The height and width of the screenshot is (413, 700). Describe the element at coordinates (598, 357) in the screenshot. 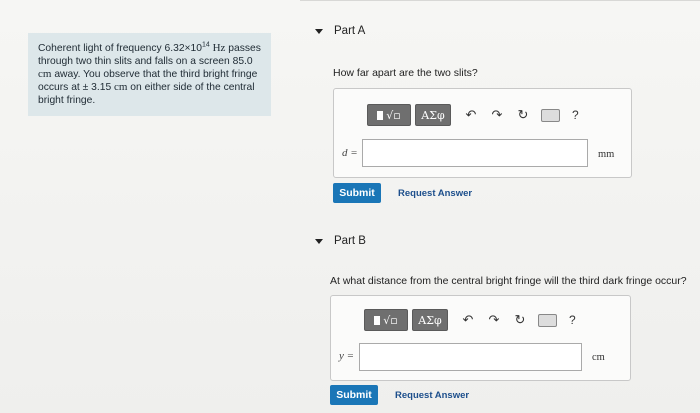

I see `part-b-unit: cm` at that location.